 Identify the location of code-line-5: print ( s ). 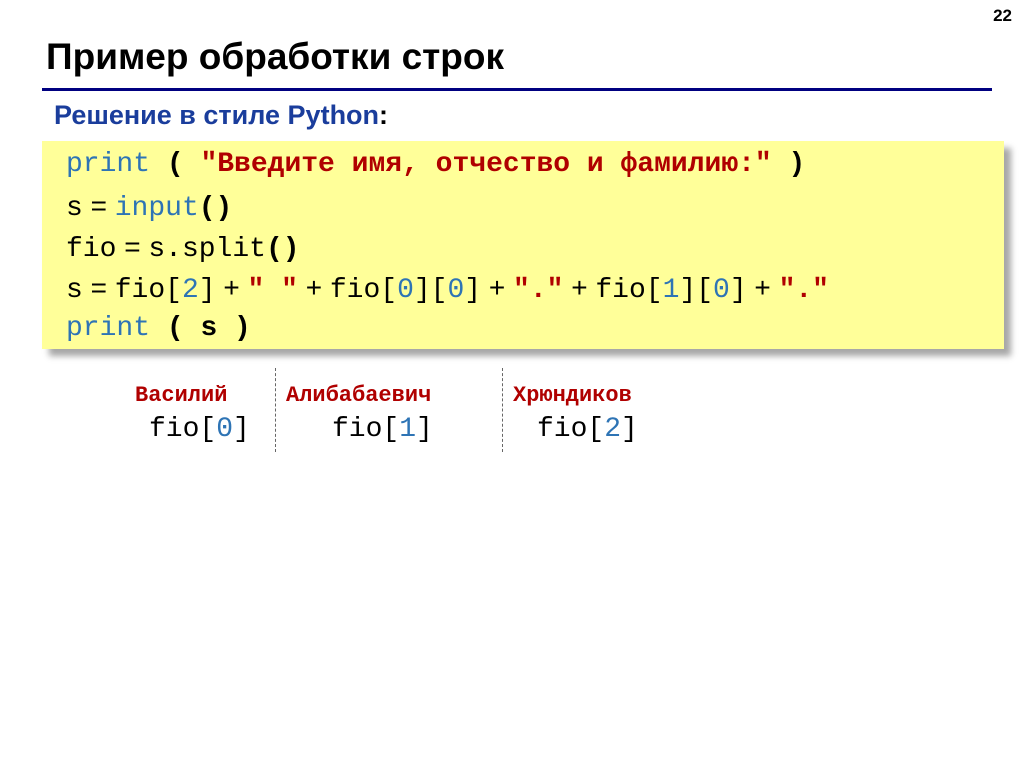
(158, 329).